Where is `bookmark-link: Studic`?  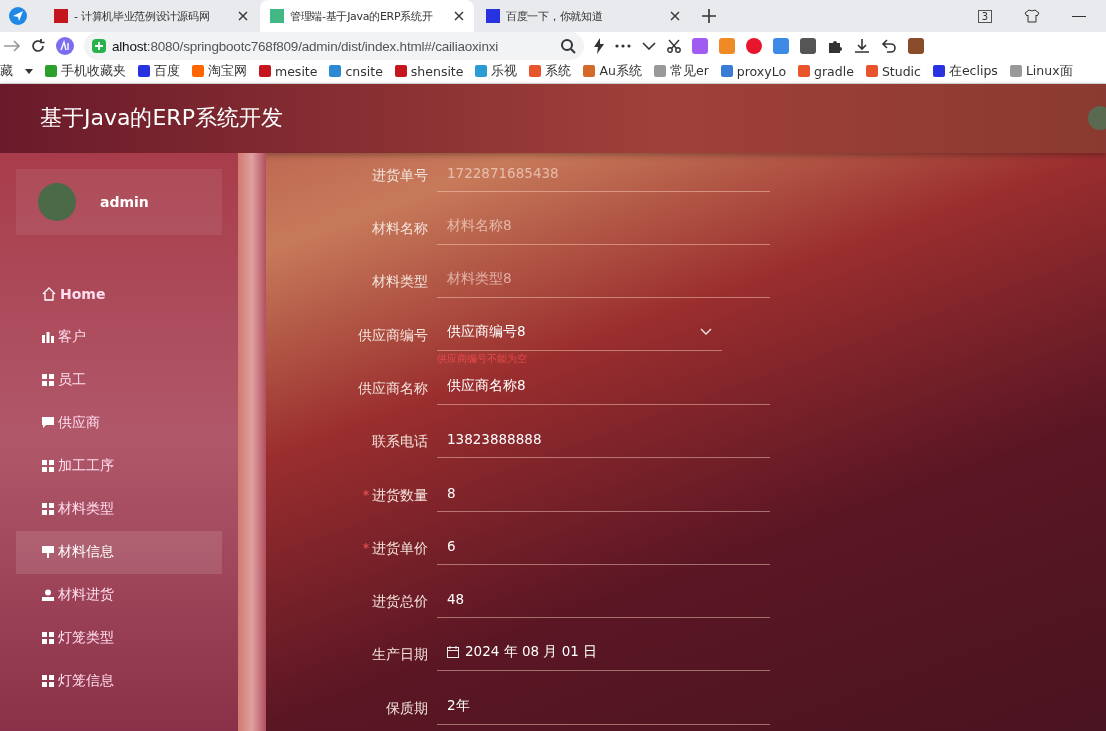 bookmark-link: Studic is located at coordinates (893, 71).